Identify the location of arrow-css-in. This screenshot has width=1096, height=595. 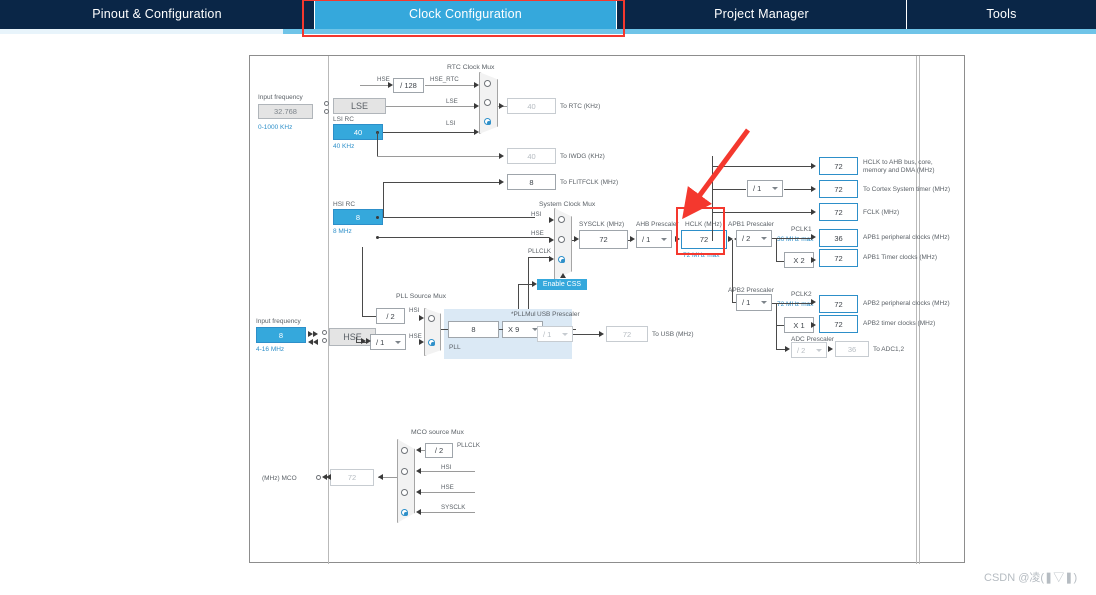
(534, 284).